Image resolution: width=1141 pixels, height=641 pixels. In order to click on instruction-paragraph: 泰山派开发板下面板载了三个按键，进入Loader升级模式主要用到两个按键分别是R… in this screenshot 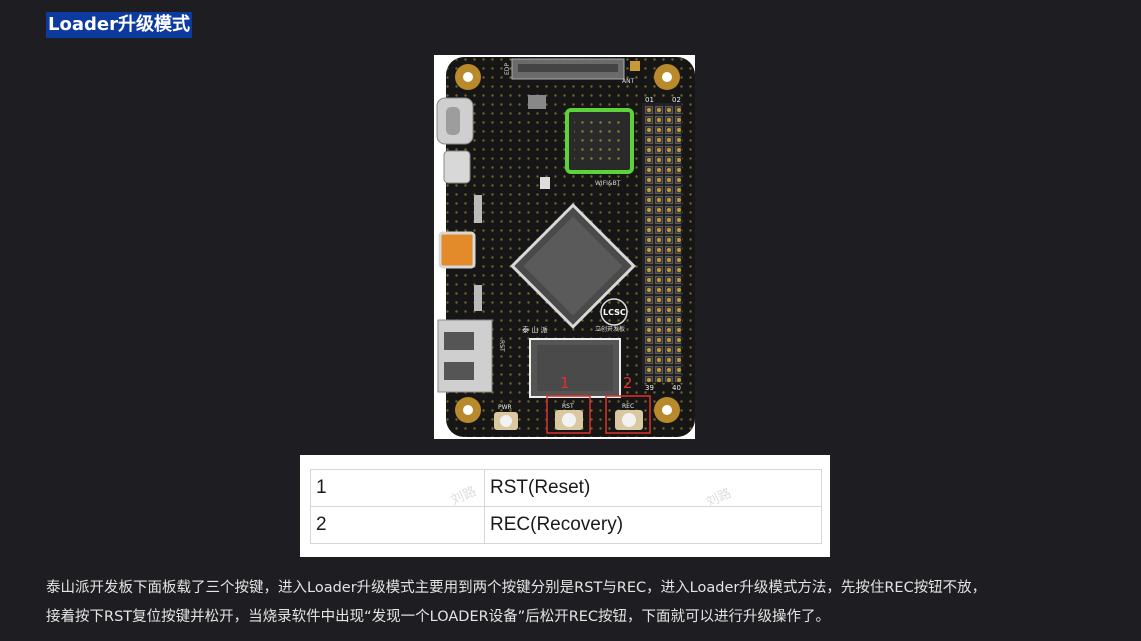, I will do `click(576, 603)`.